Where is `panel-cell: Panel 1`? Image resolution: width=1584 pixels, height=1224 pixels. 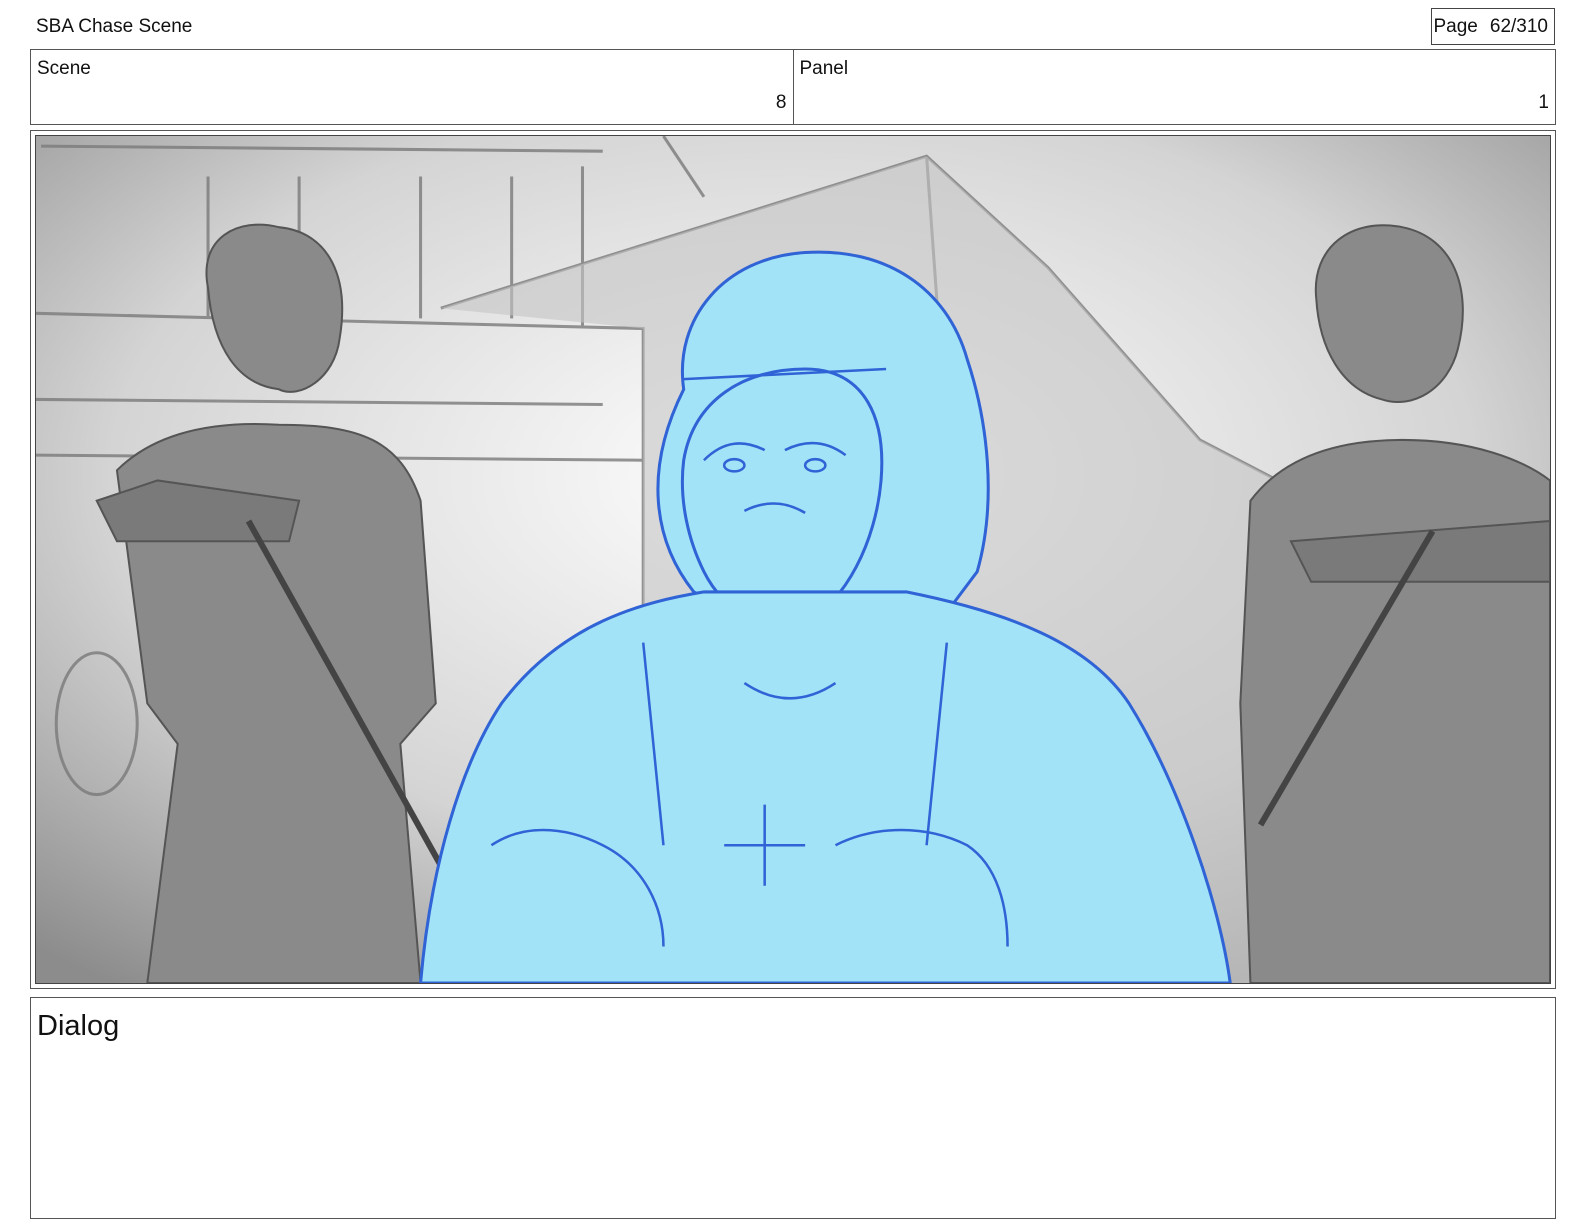
panel-cell: Panel 1 is located at coordinates (1174, 87).